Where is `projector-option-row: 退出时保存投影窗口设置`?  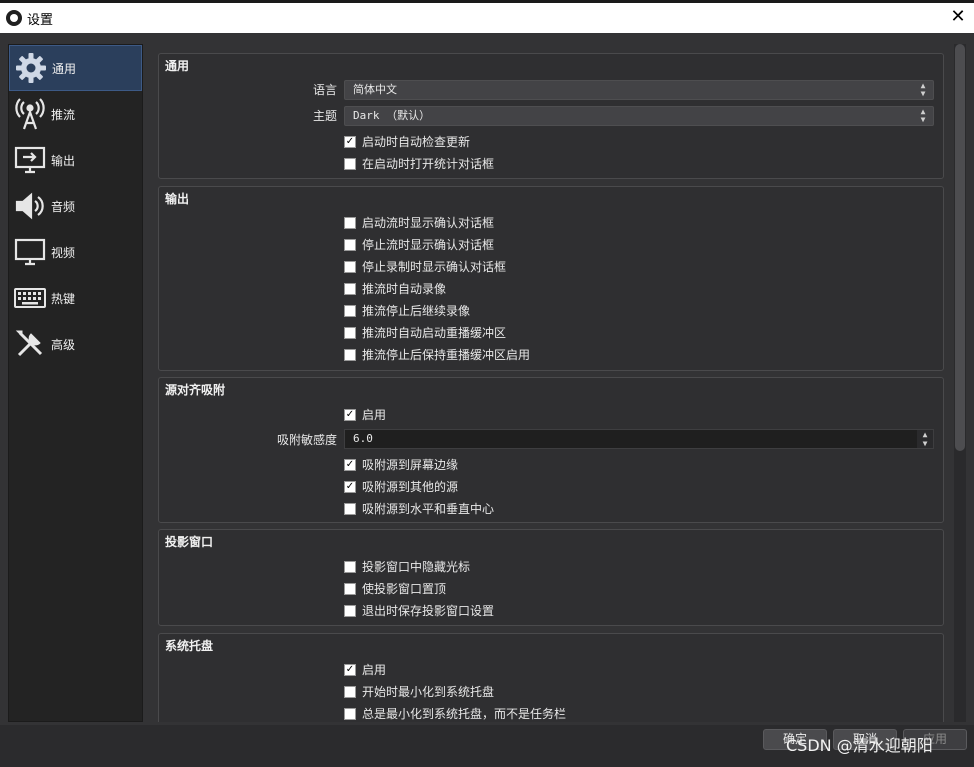
projector-option-row: 退出时保存投影窗口设置 is located at coordinates (419, 610).